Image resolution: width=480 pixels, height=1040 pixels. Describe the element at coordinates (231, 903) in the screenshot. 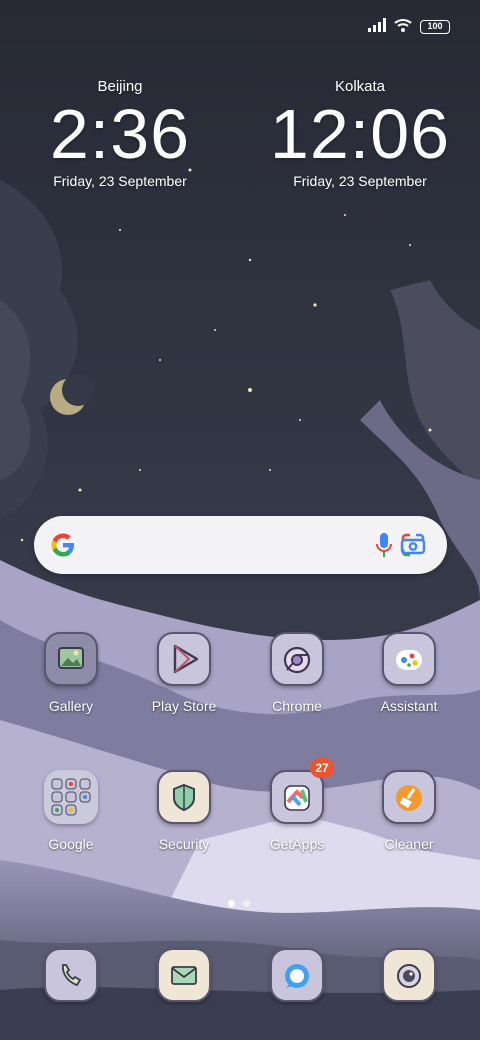

I see `page-dot-current` at that location.